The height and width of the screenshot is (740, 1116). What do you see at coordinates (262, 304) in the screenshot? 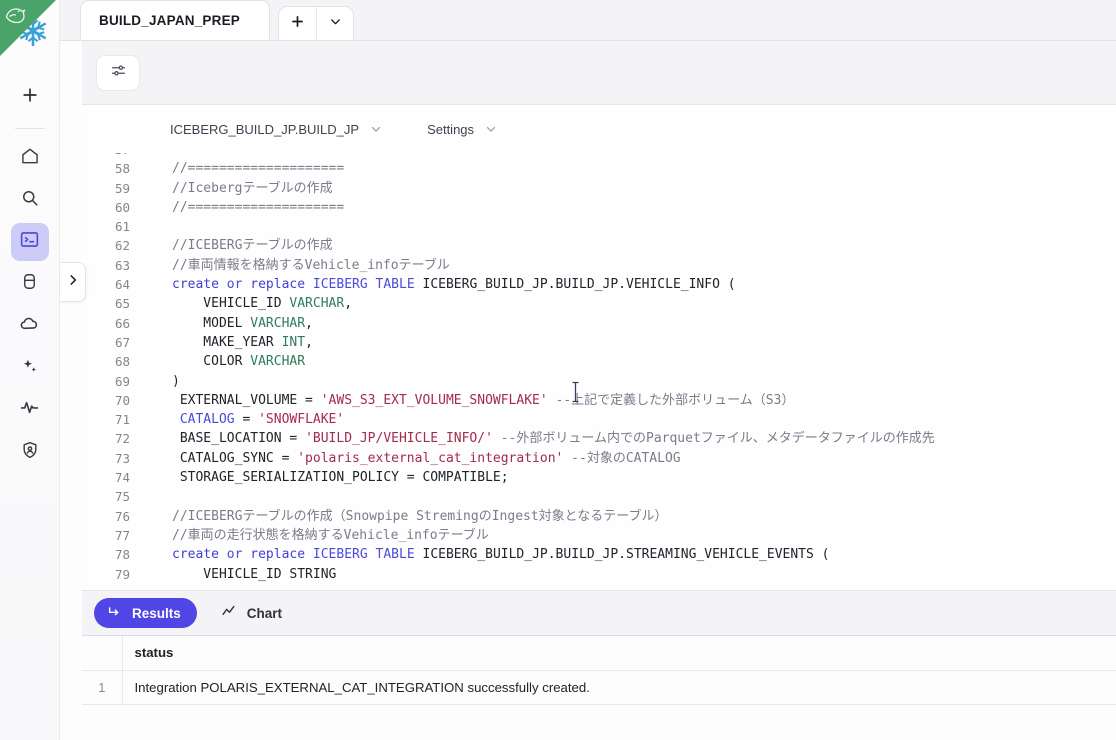
I see `code-line-text: VEHICLE_ID VARCHAR,` at bounding box center [262, 304].